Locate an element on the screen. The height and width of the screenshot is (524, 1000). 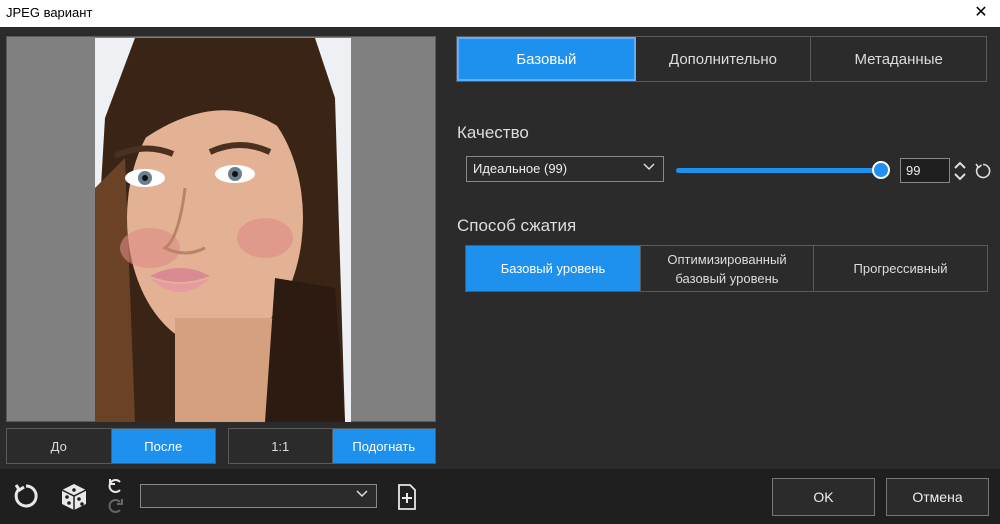
title-bar: JPEG вариант ✕ is located at coordinates (500, 13).